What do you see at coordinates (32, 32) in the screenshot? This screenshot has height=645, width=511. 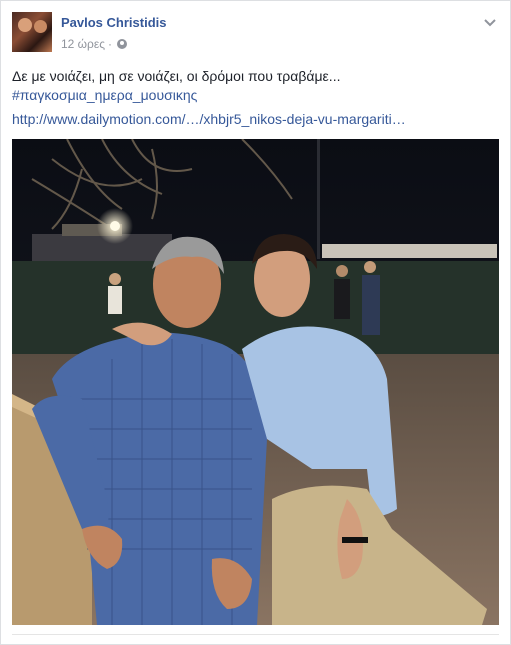 I see `author-avatar` at bounding box center [32, 32].